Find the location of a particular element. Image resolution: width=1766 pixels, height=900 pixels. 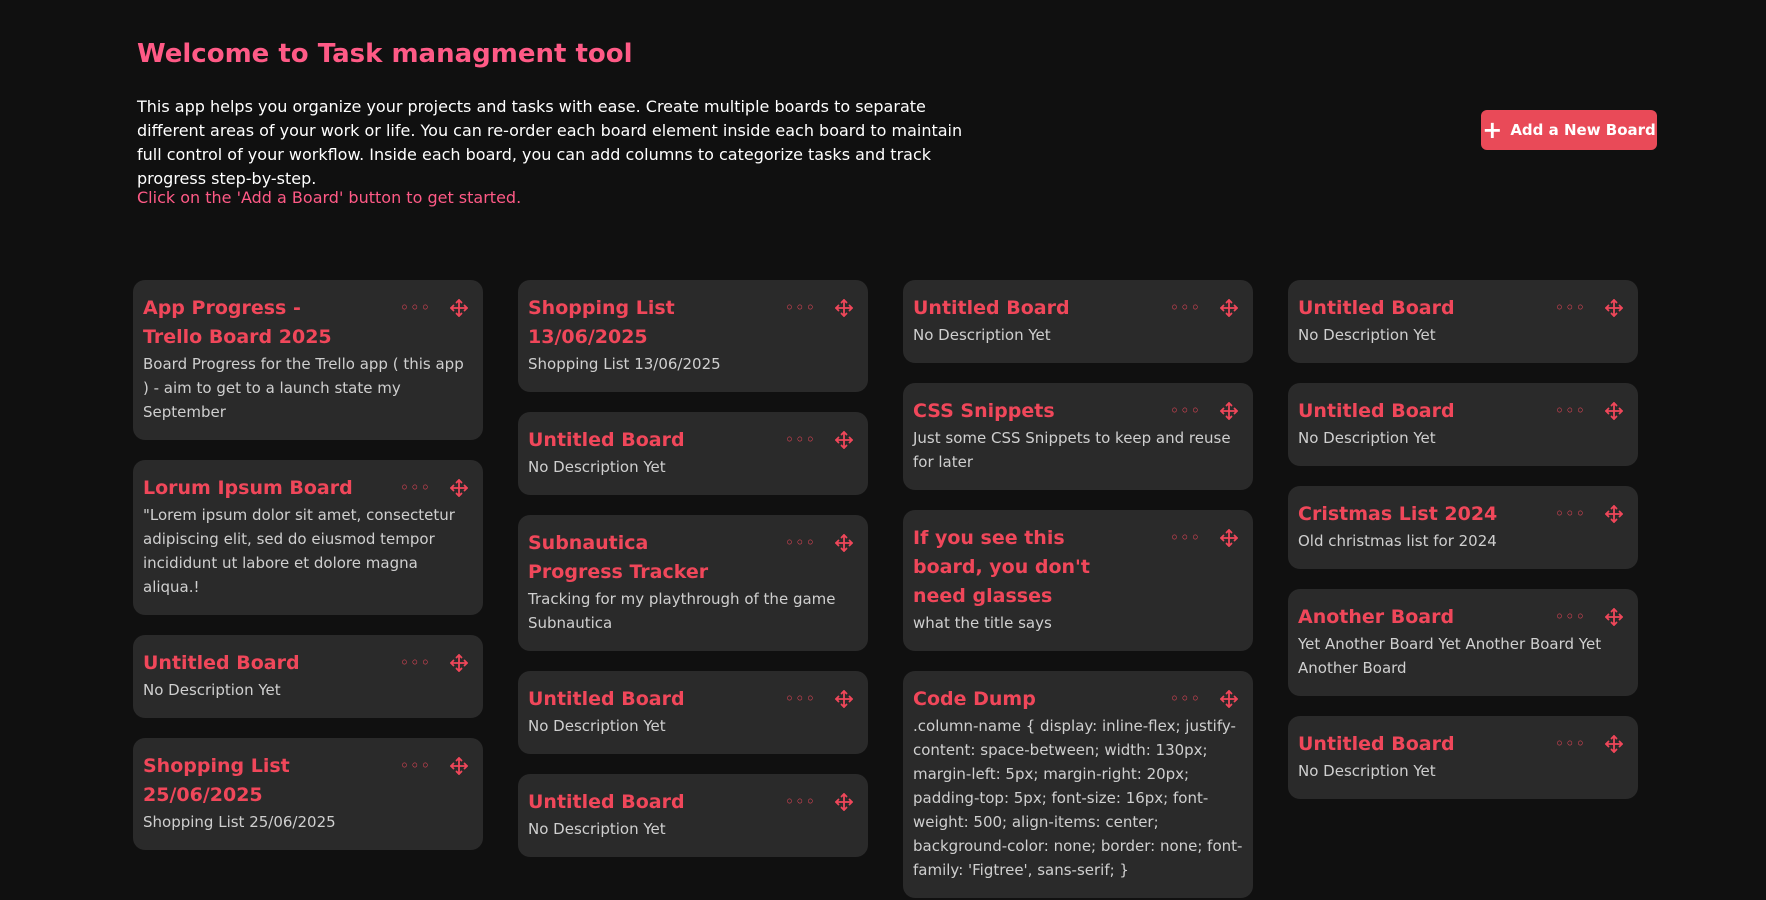

board-title: App Progress - Trello Board 2025 is located at coordinates (248, 323).